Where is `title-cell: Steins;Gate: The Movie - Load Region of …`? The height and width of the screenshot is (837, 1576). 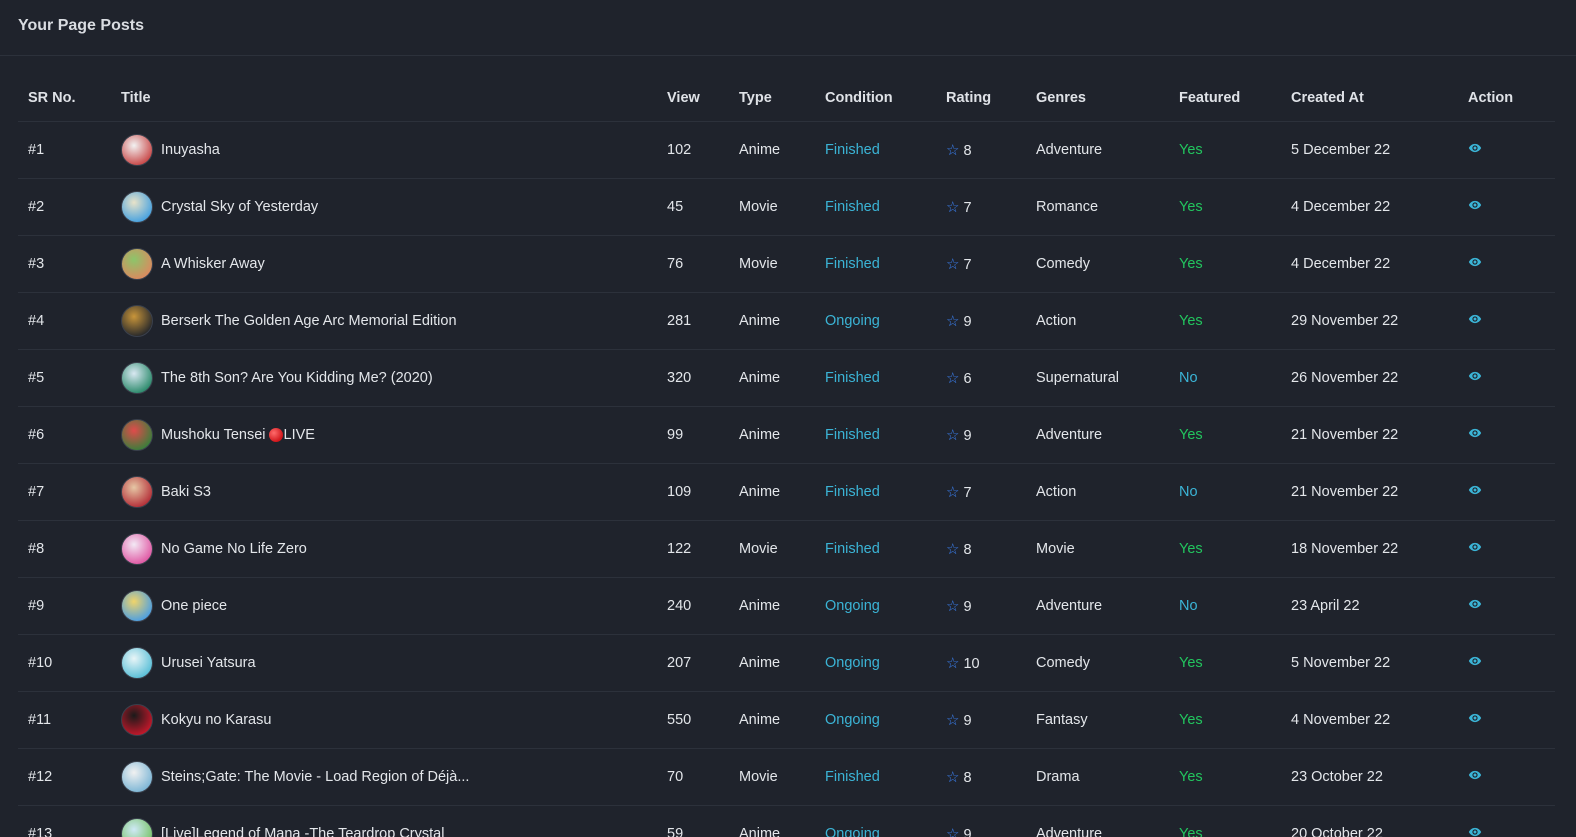
title-cell: Steins;Gate: The Movie - Load Region of … is located at coordinates (384, 777).